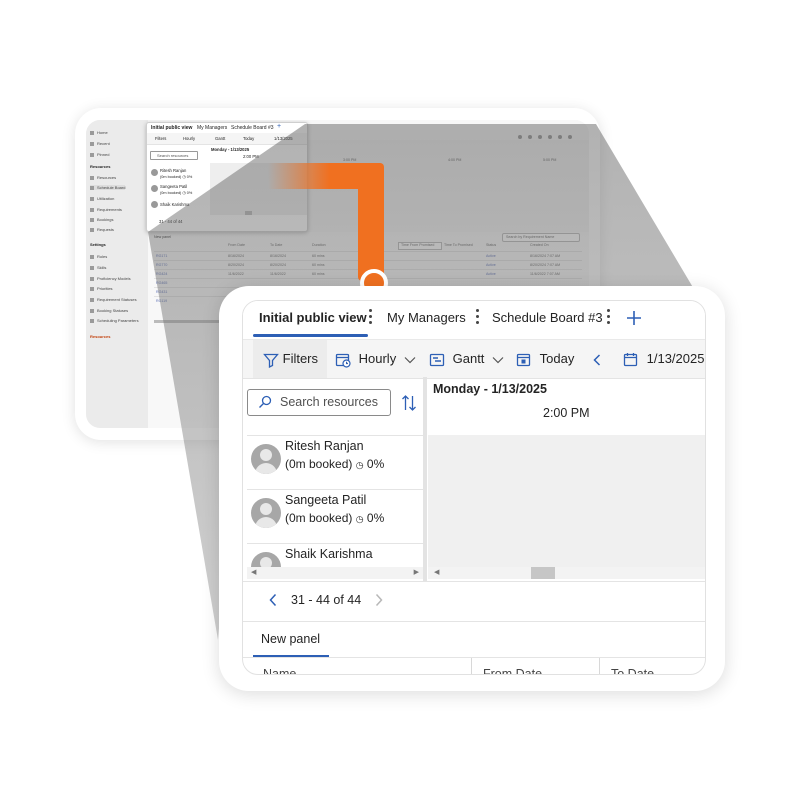 Image resolution: width=800 pixels, height=800 pixels. What do you see at coordinates (329, 554) in the screenshot?
I see `resource-name: Shaik Karishma` at bounding box center [329, 554].